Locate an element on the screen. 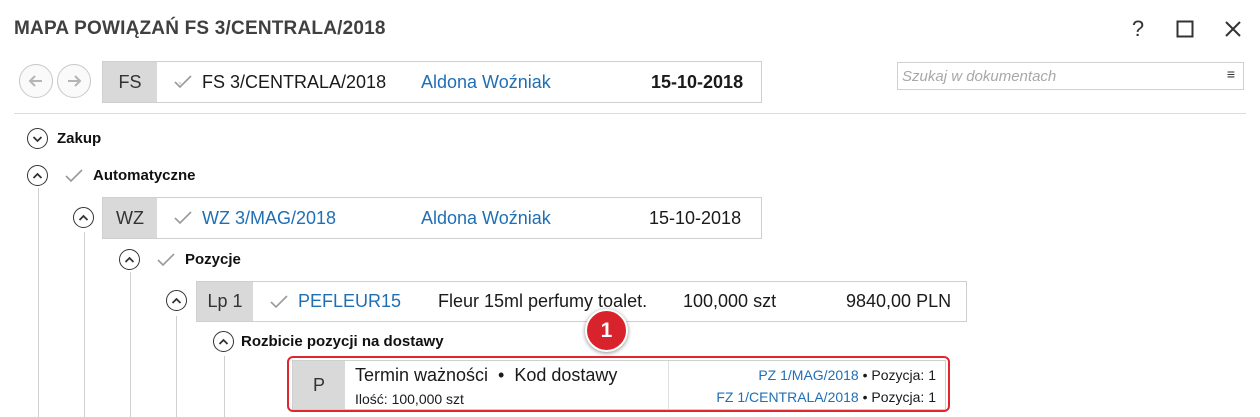  expand-toggle-zakup is located at coordinates (37, 138).